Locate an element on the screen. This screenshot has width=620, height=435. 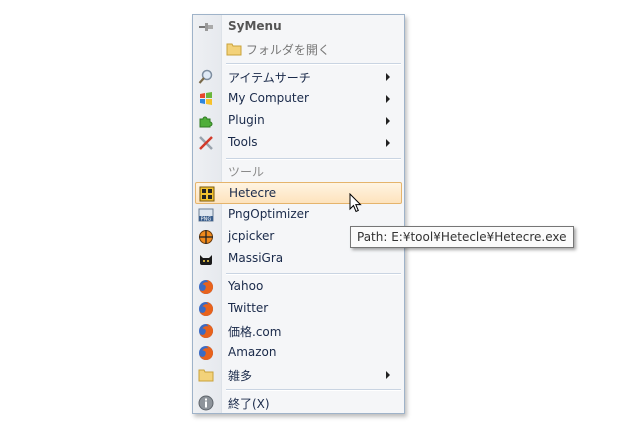
menu-item-hetecre: Hetecre is located at coordinates (298, 193).